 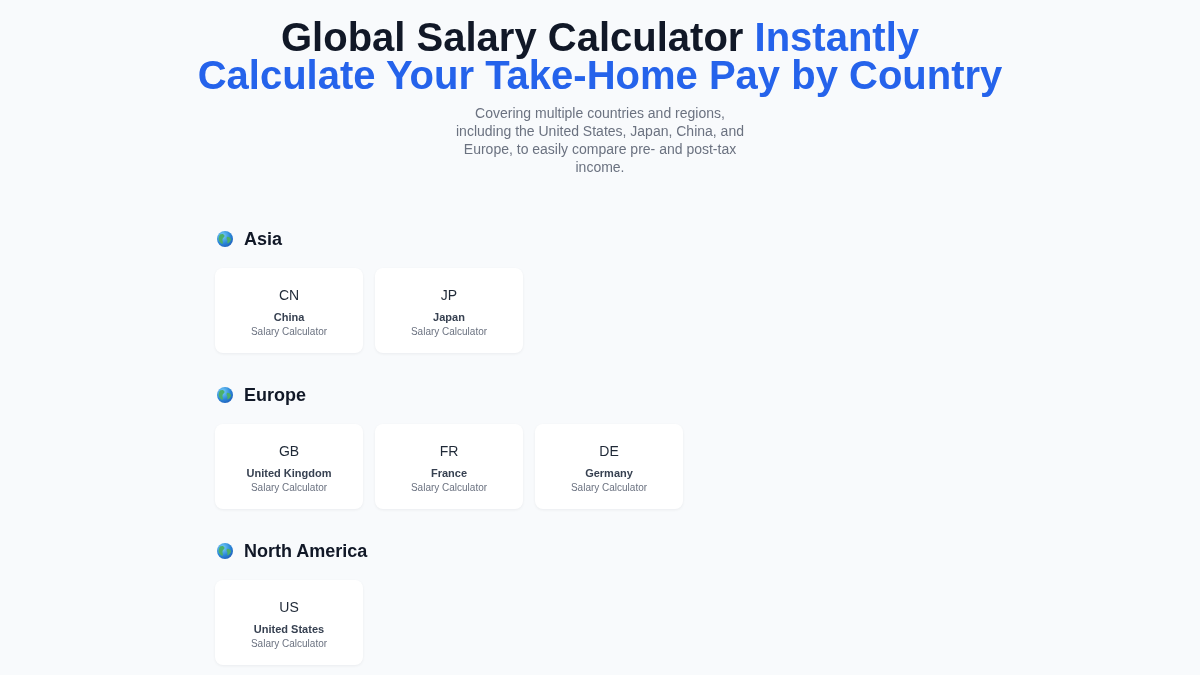 What do you see at coordinates (306, 551) in the screenshot?
I see `region-heading: North America` at bounding box center [306, 551].